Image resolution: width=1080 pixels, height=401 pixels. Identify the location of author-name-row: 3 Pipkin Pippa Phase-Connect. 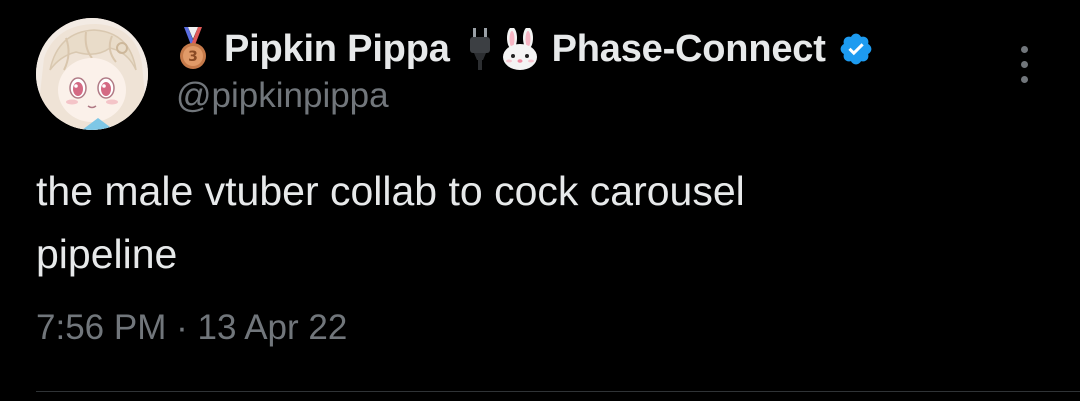
(525, 49).